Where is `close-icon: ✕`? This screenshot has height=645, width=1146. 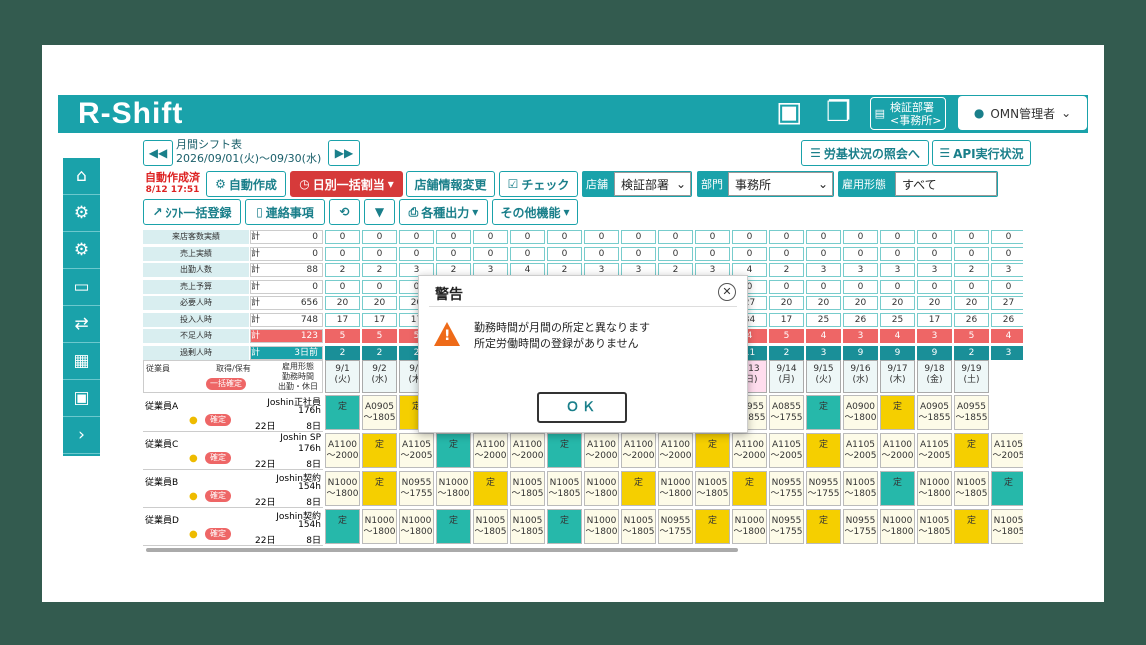 close-icon: ✕ is located at coordinates (727, 292).